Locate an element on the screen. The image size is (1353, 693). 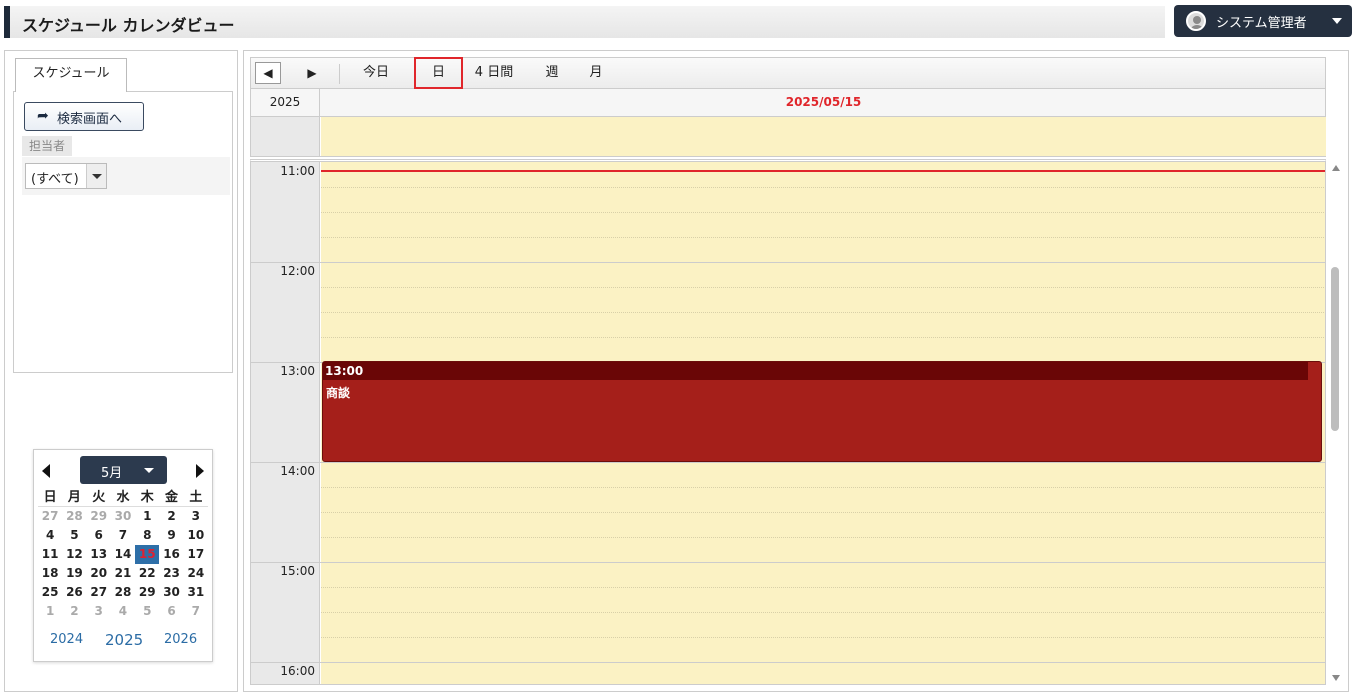
month-view-button: 月 is located at coordinates (596, 73).